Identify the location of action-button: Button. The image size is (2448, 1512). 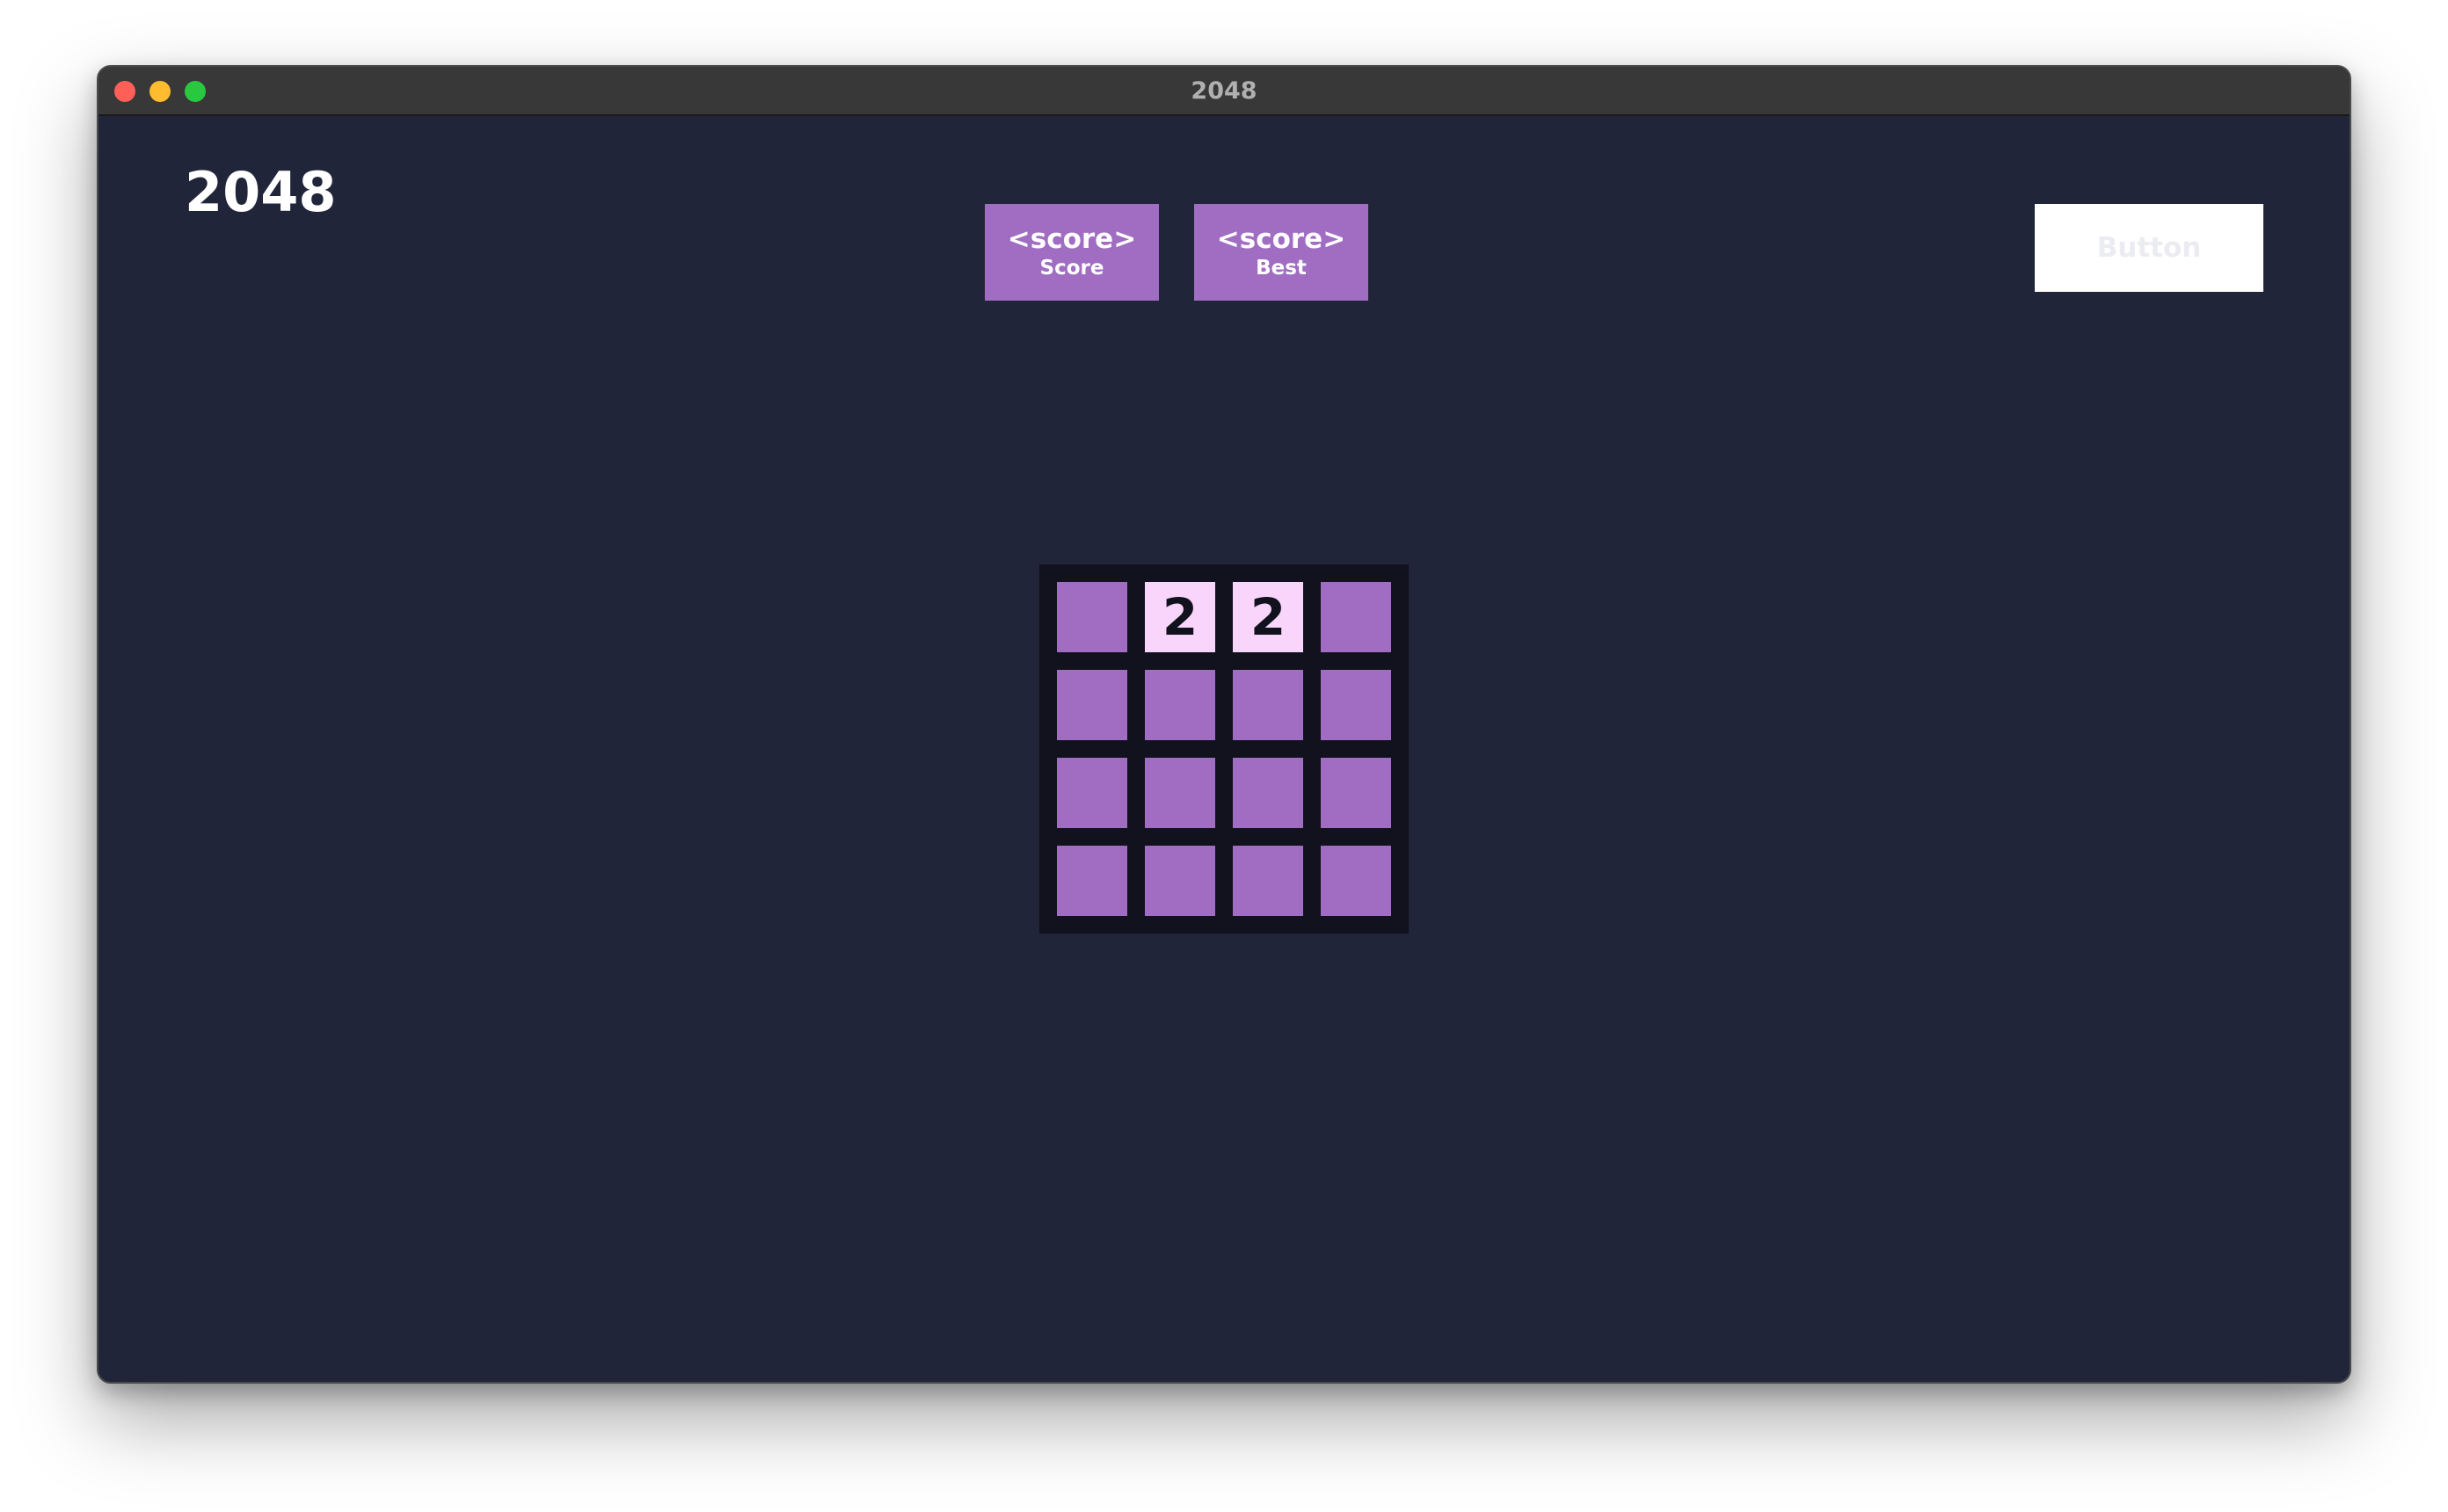
(2149, 248).